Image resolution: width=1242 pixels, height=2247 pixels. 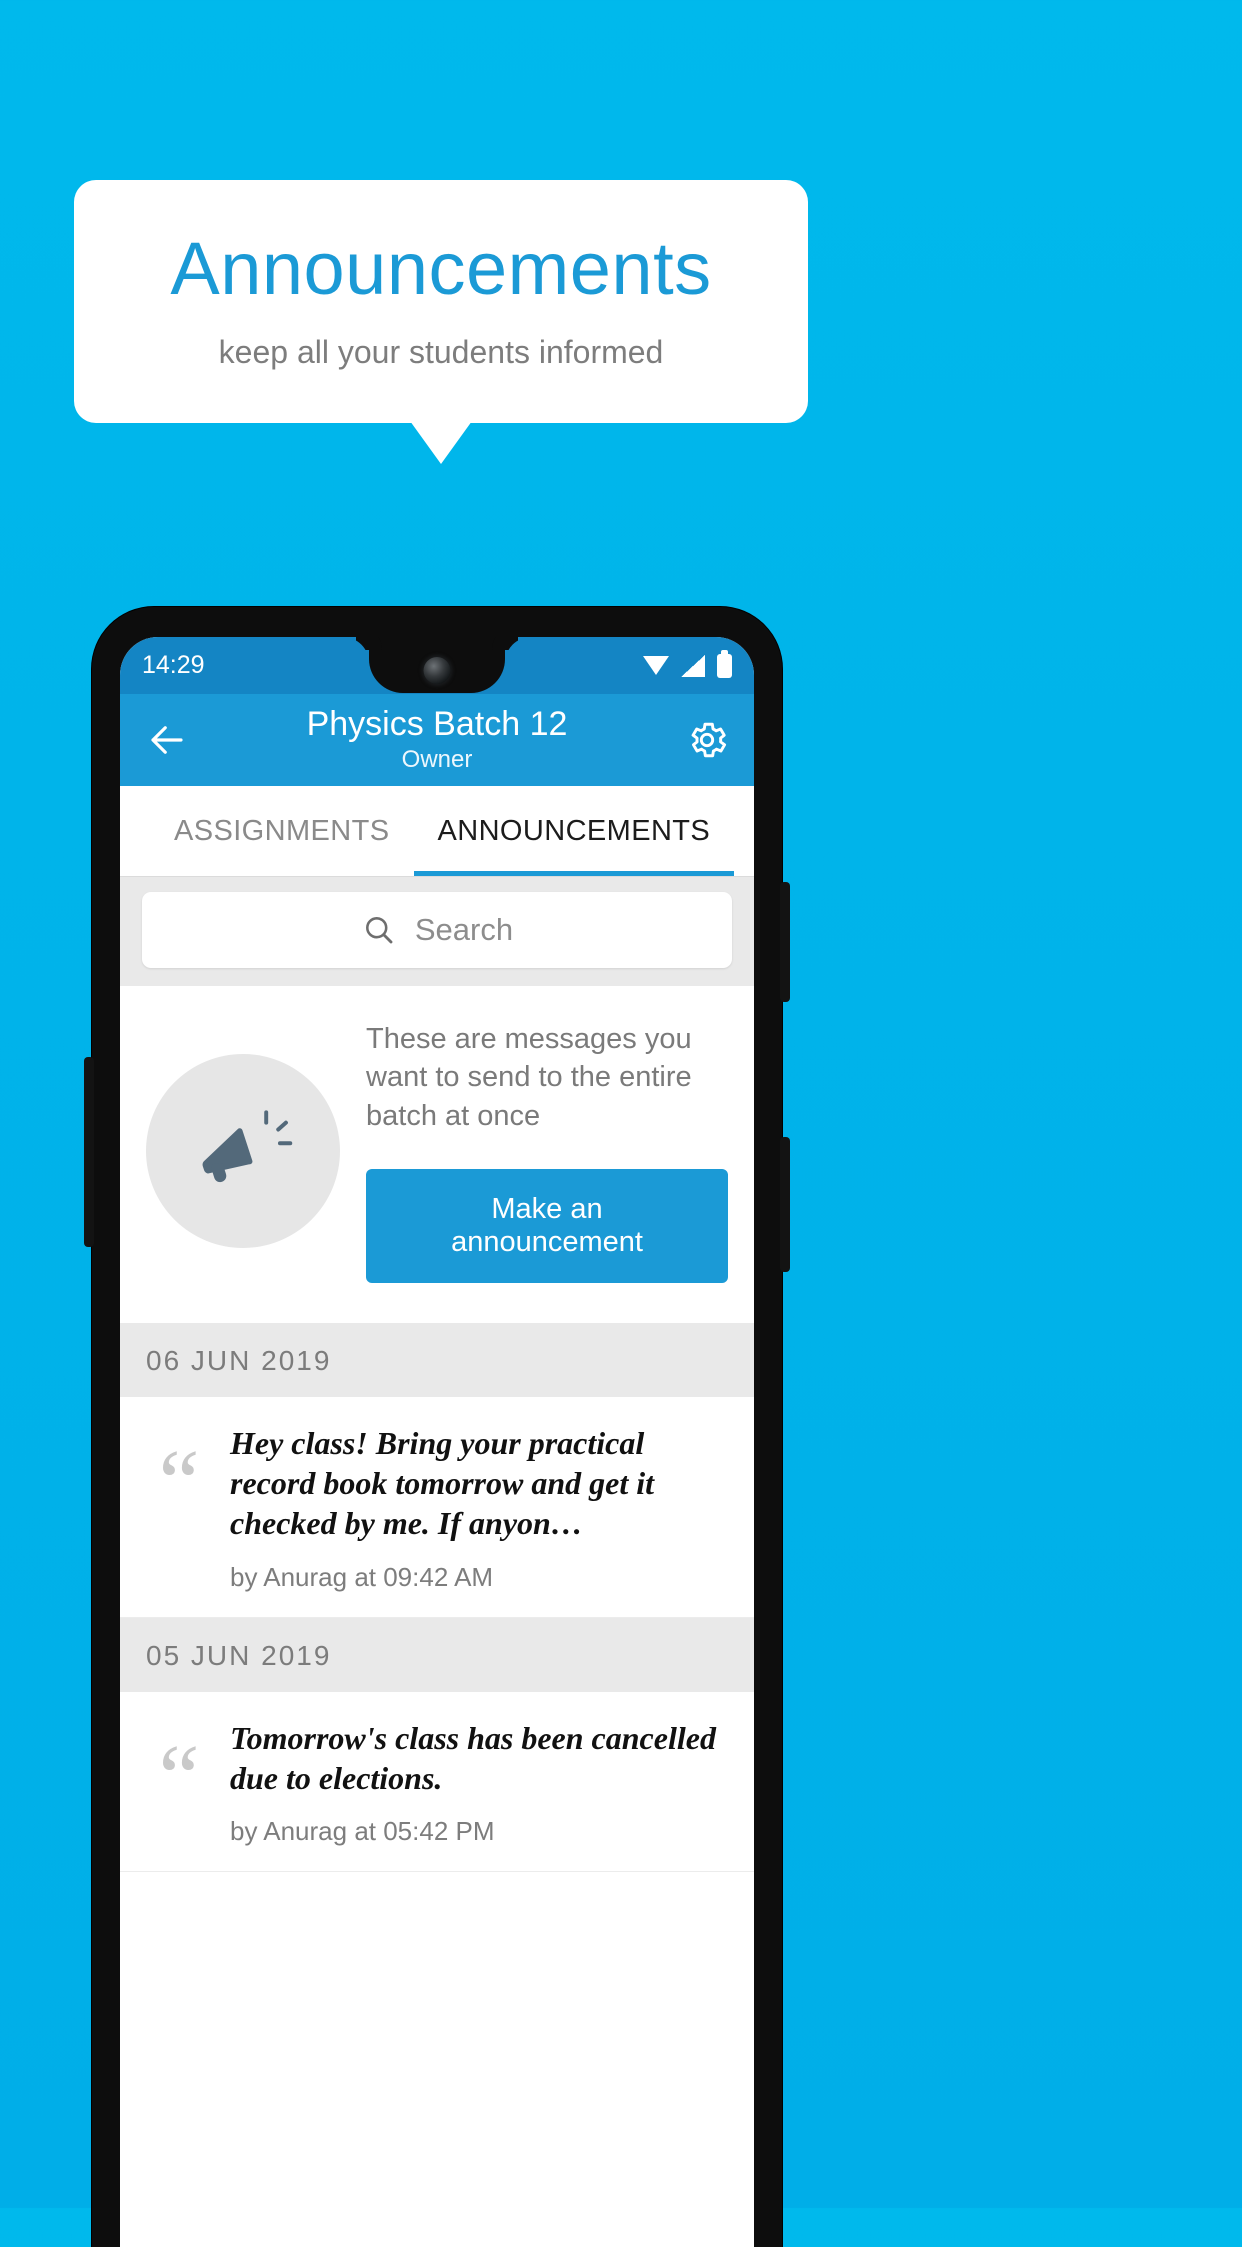 I want to click on page-subtitle: keep all your students informed, so click(x=441, y=352).